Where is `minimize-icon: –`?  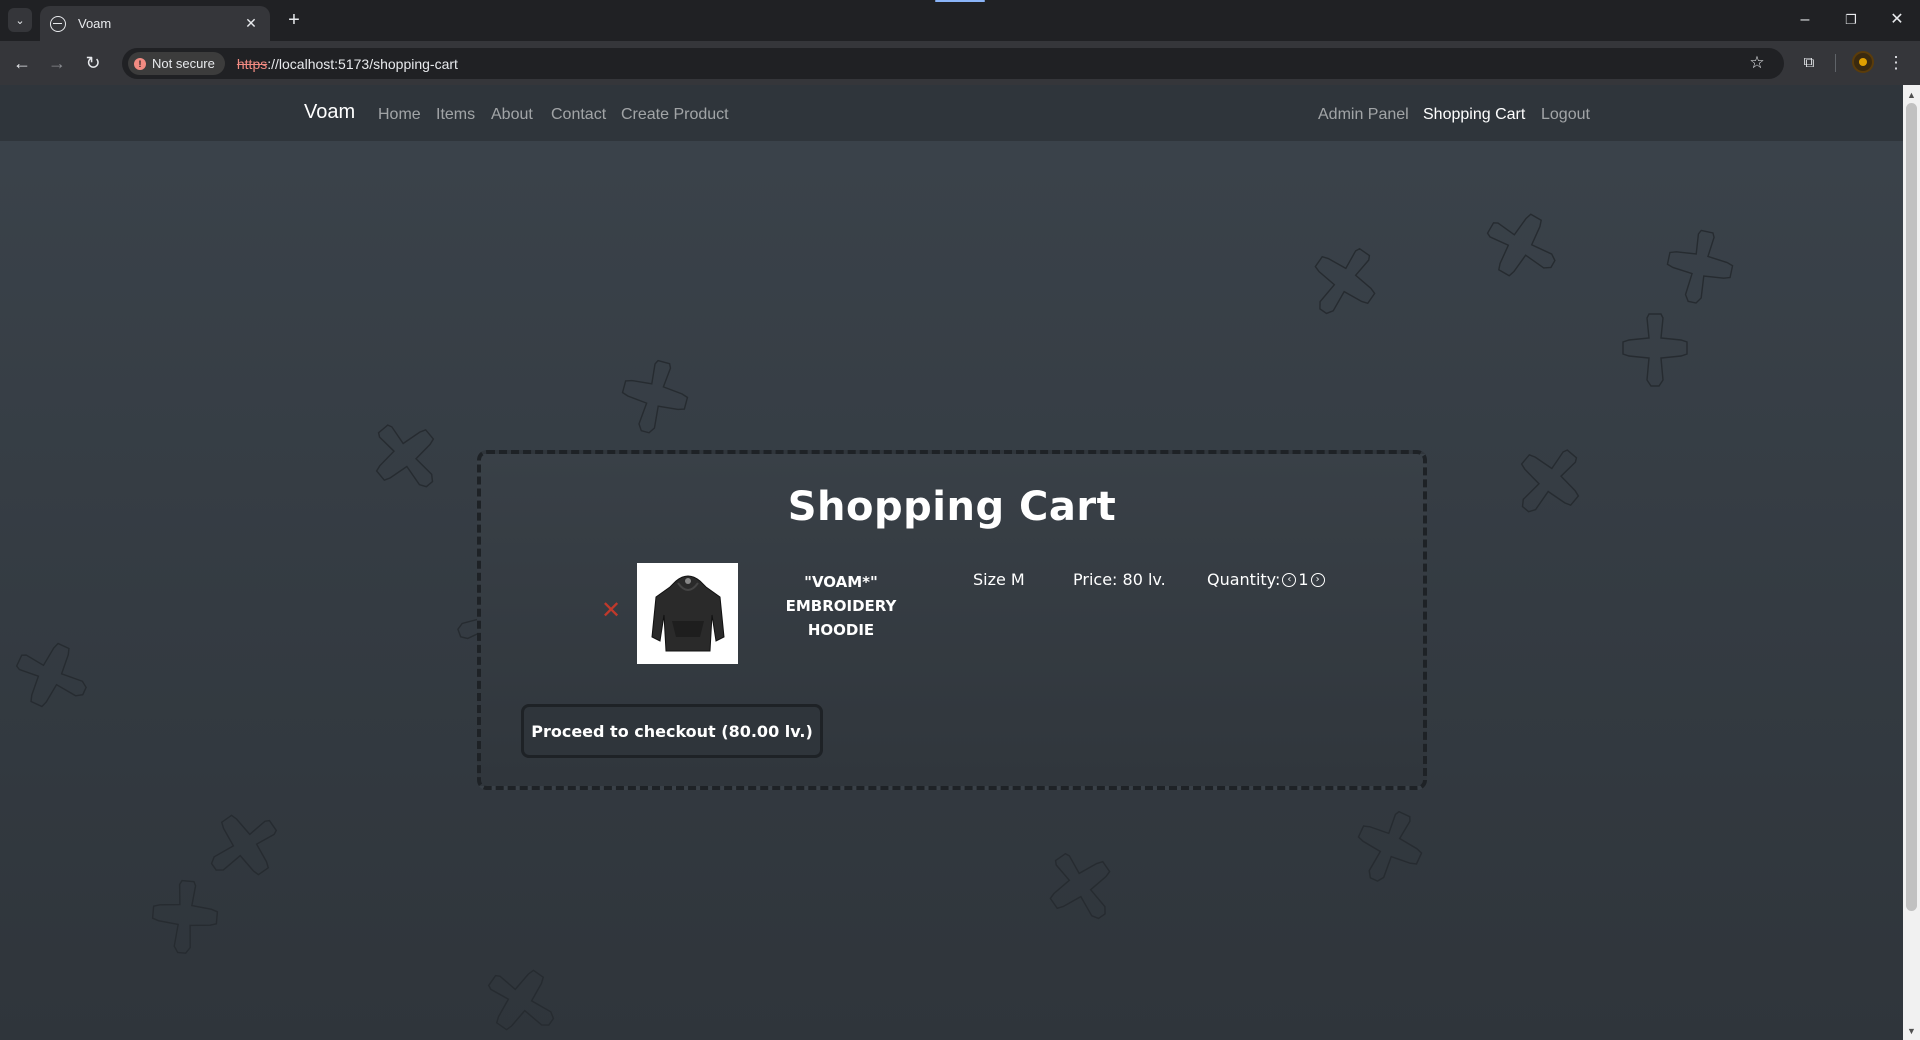 minimize-icon: – is located at coordinates (1805, 20).